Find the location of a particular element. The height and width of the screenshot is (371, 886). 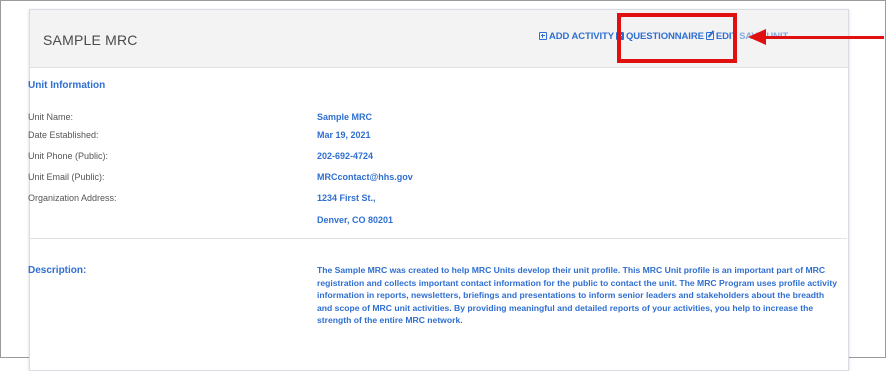

annotation-arrow-line is located at coordinates (823, 37).